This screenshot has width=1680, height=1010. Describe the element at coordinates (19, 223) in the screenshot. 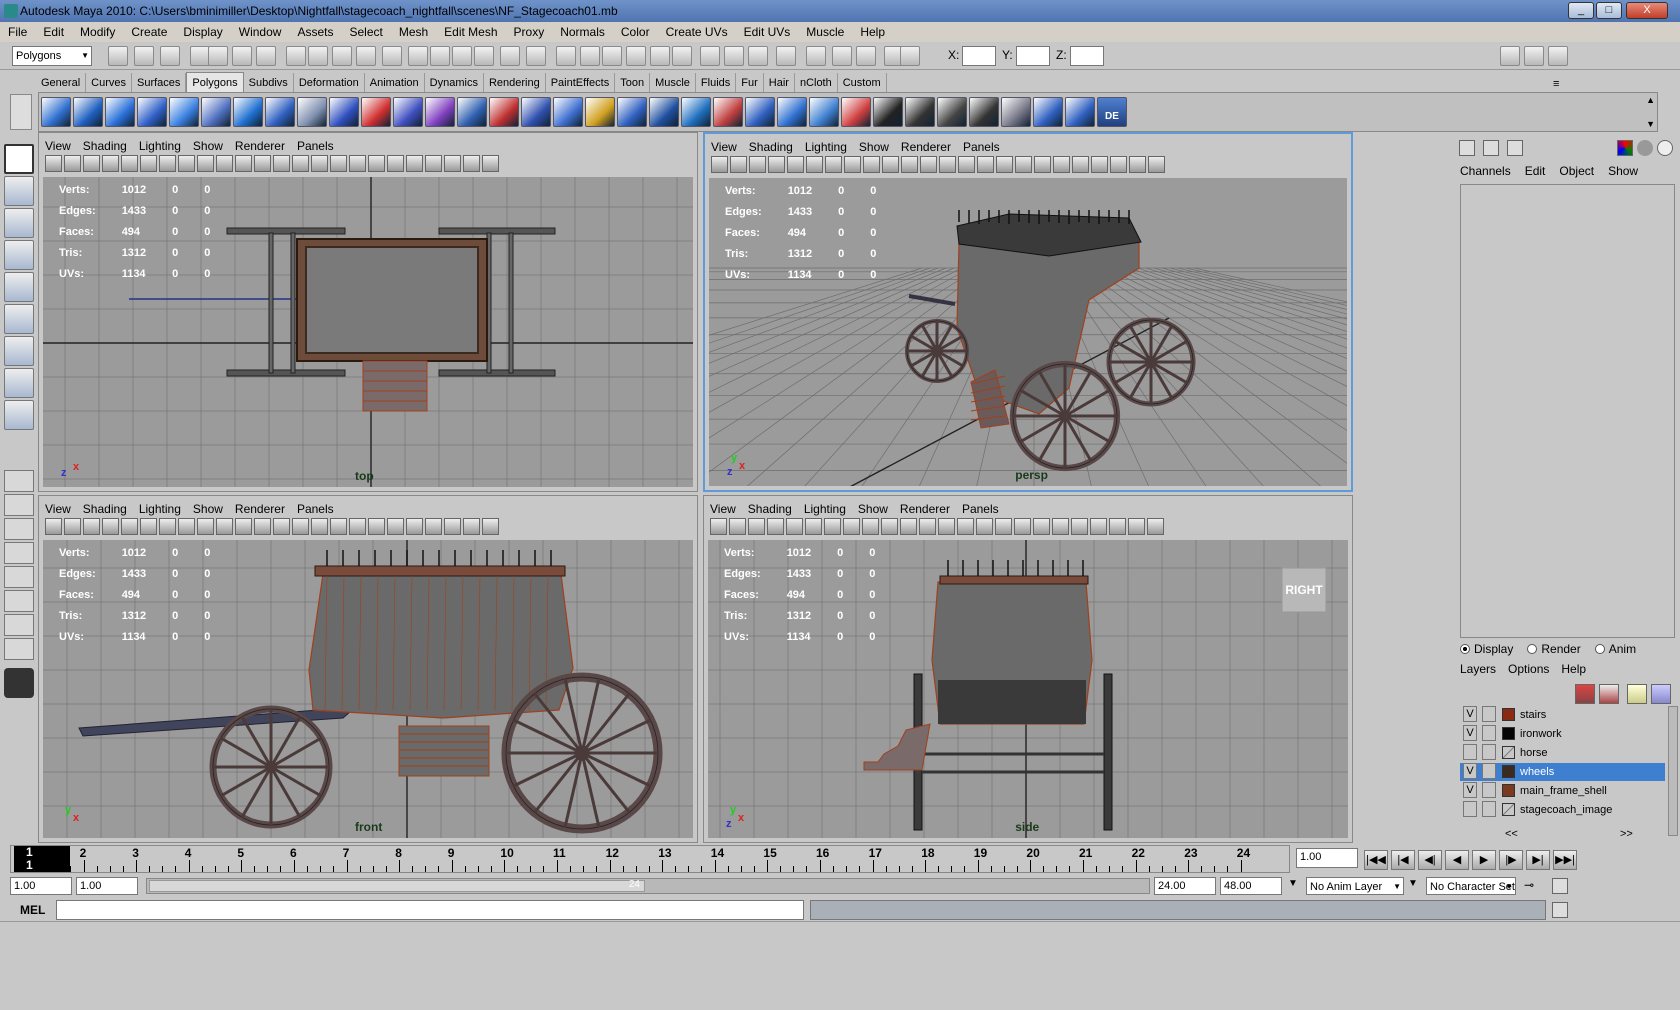

I see `paint-select-tool-icon` at that location.